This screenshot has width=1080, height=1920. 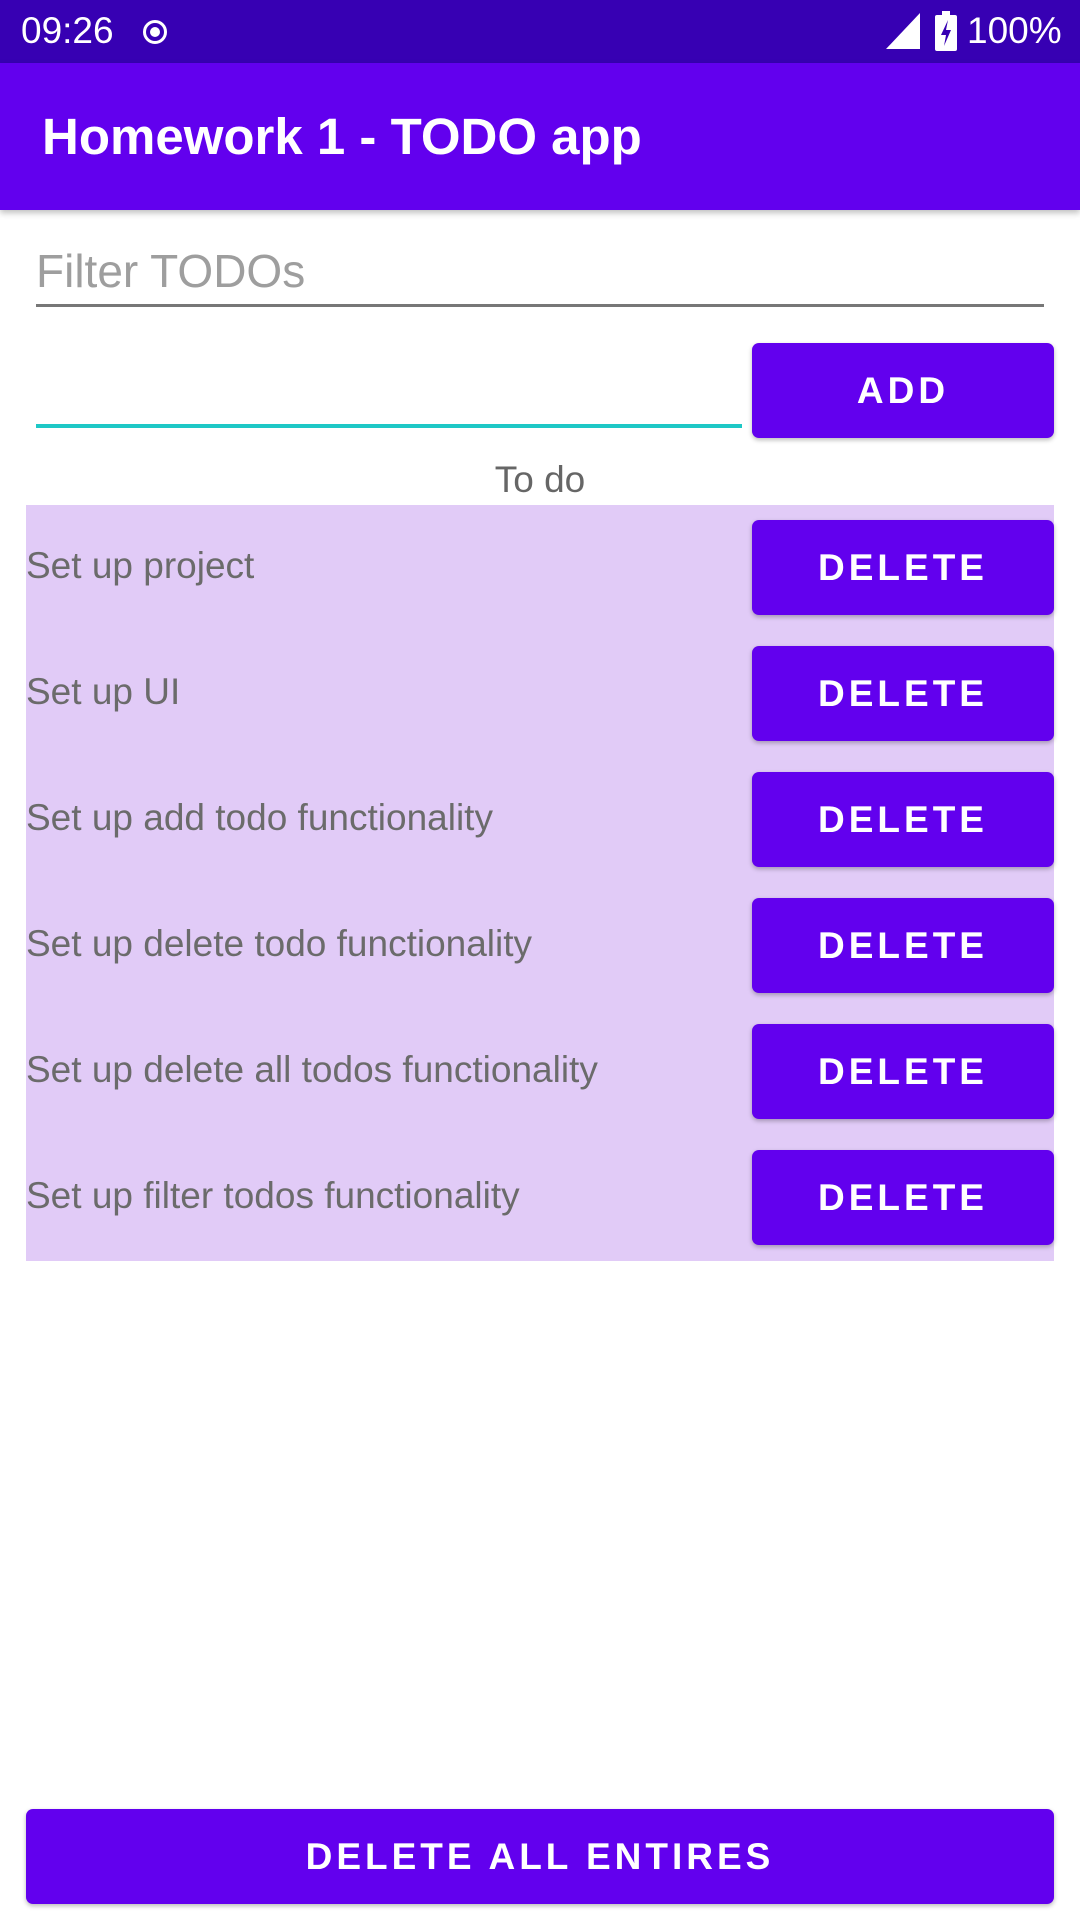 What do you see at coordinates (273, 1195) in the screenshot?
I see `todo-item-text: Set up filter todos functionality` at bounding box center [273, 1195].